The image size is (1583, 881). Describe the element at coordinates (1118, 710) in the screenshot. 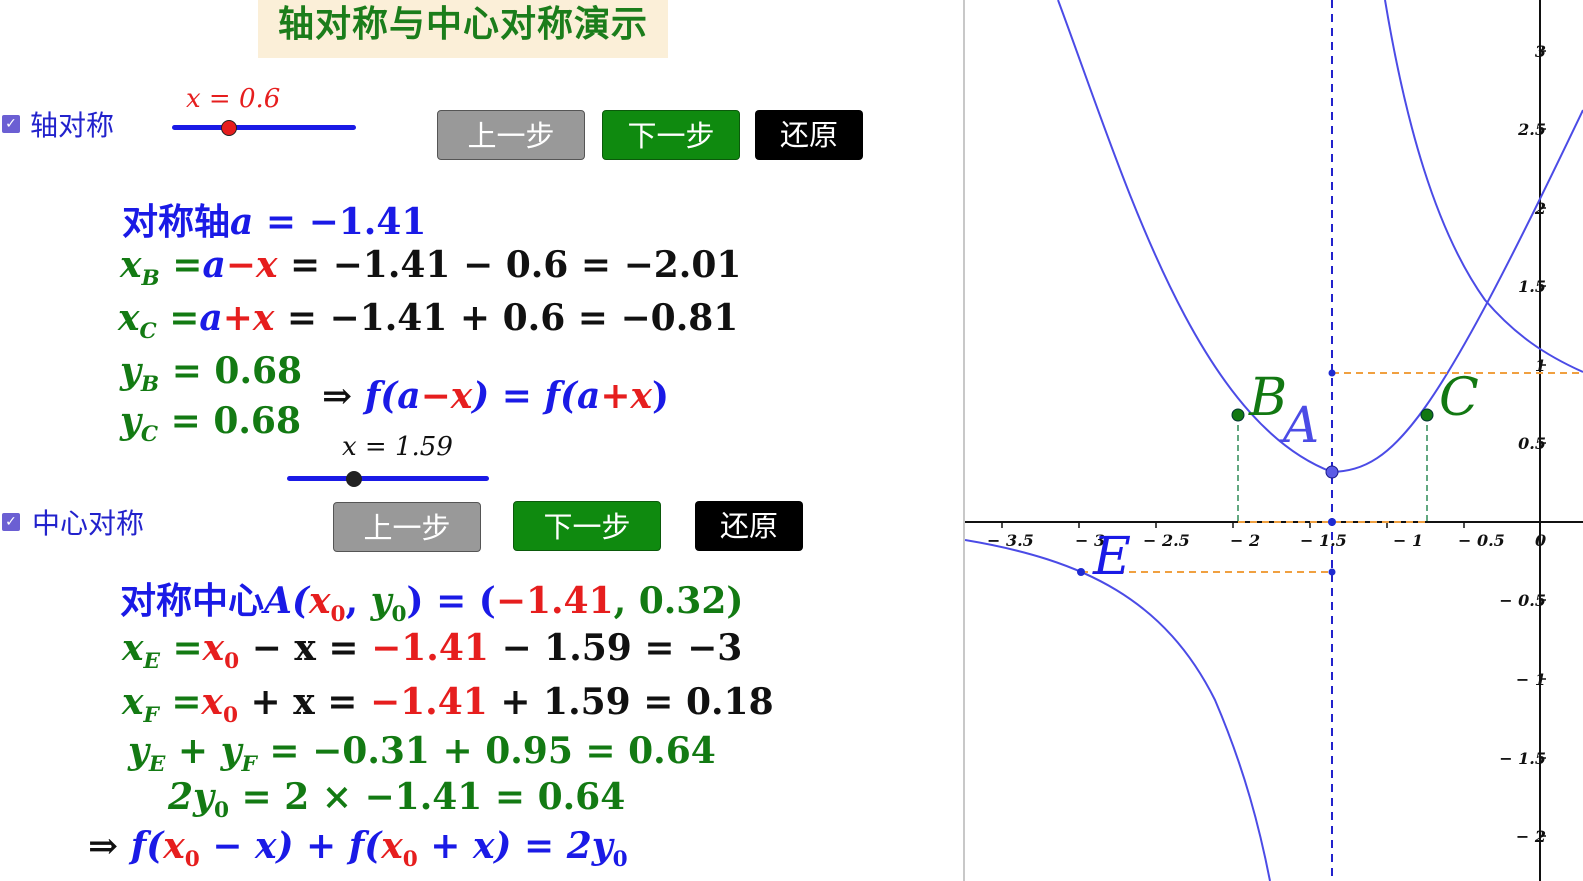

I see `hyperbola-lower-branch` at that location.